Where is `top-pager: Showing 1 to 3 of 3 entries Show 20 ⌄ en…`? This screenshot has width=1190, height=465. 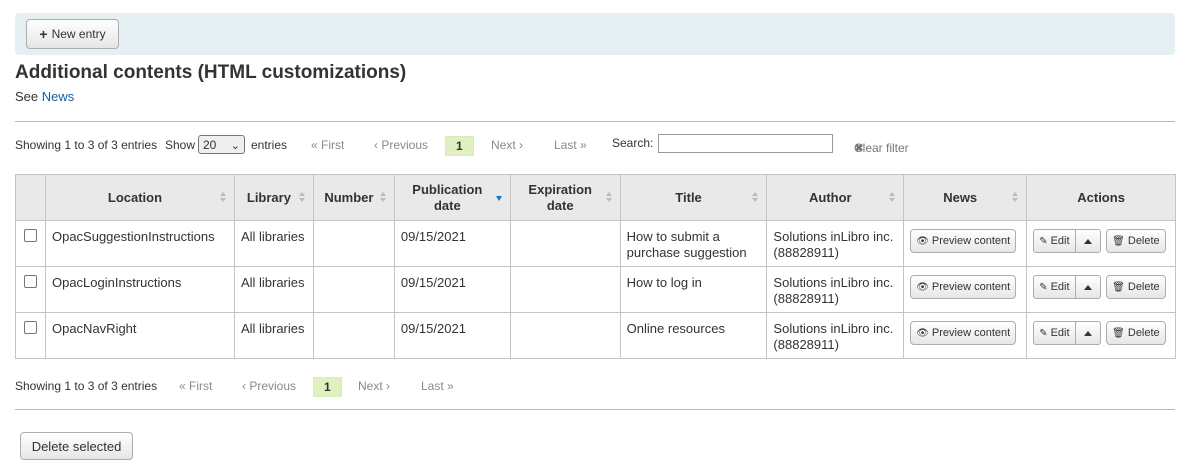
top-pager: Showing 1 to 3 of 3 entries Show 20 ⌄ en… is located at coordinates (595, 146).